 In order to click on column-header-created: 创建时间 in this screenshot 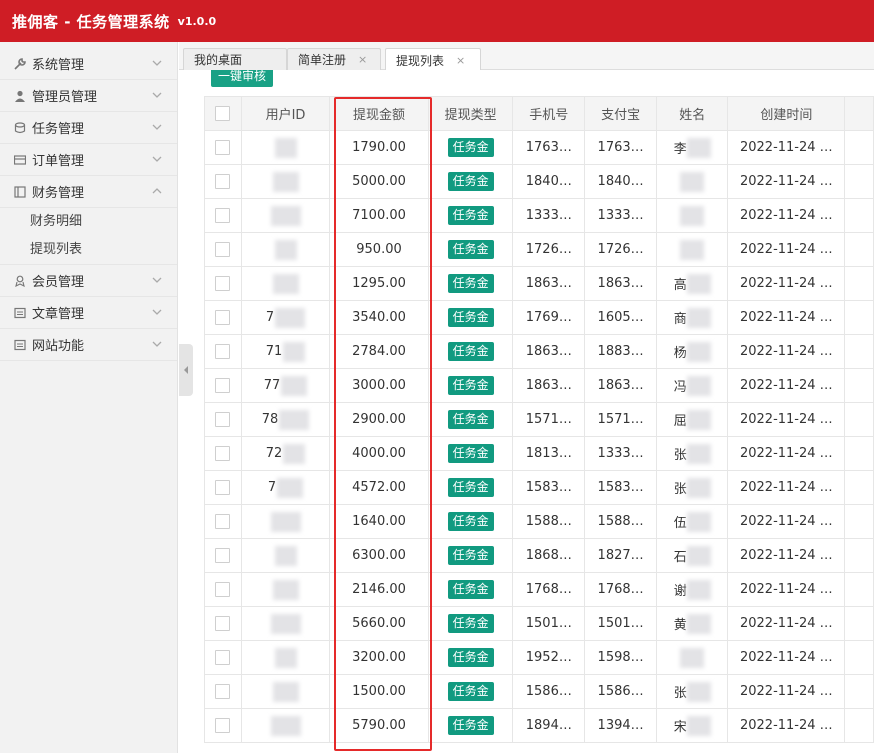, I will do `click(786, 113)`.